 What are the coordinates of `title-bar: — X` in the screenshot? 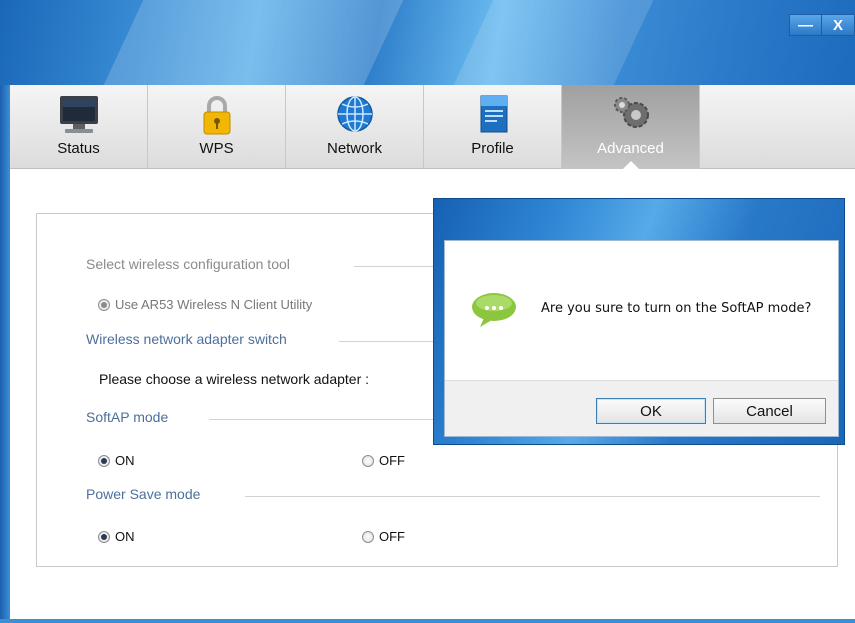 It's located at (427, 42).